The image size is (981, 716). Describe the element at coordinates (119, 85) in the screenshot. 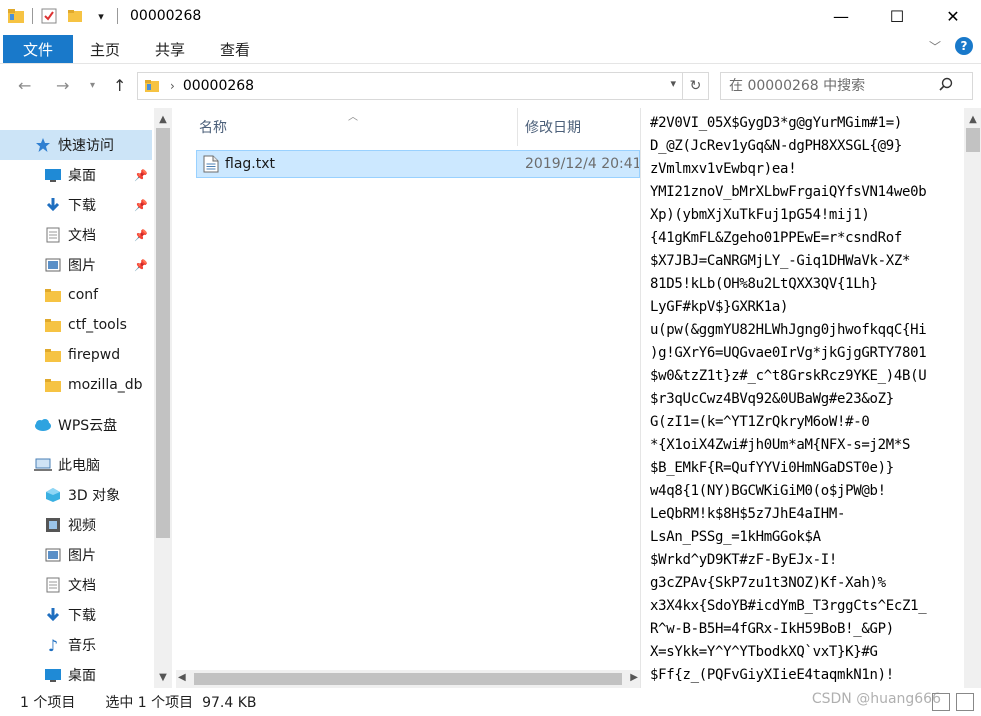

I see `up-arrow-icon: ↑` at that location.